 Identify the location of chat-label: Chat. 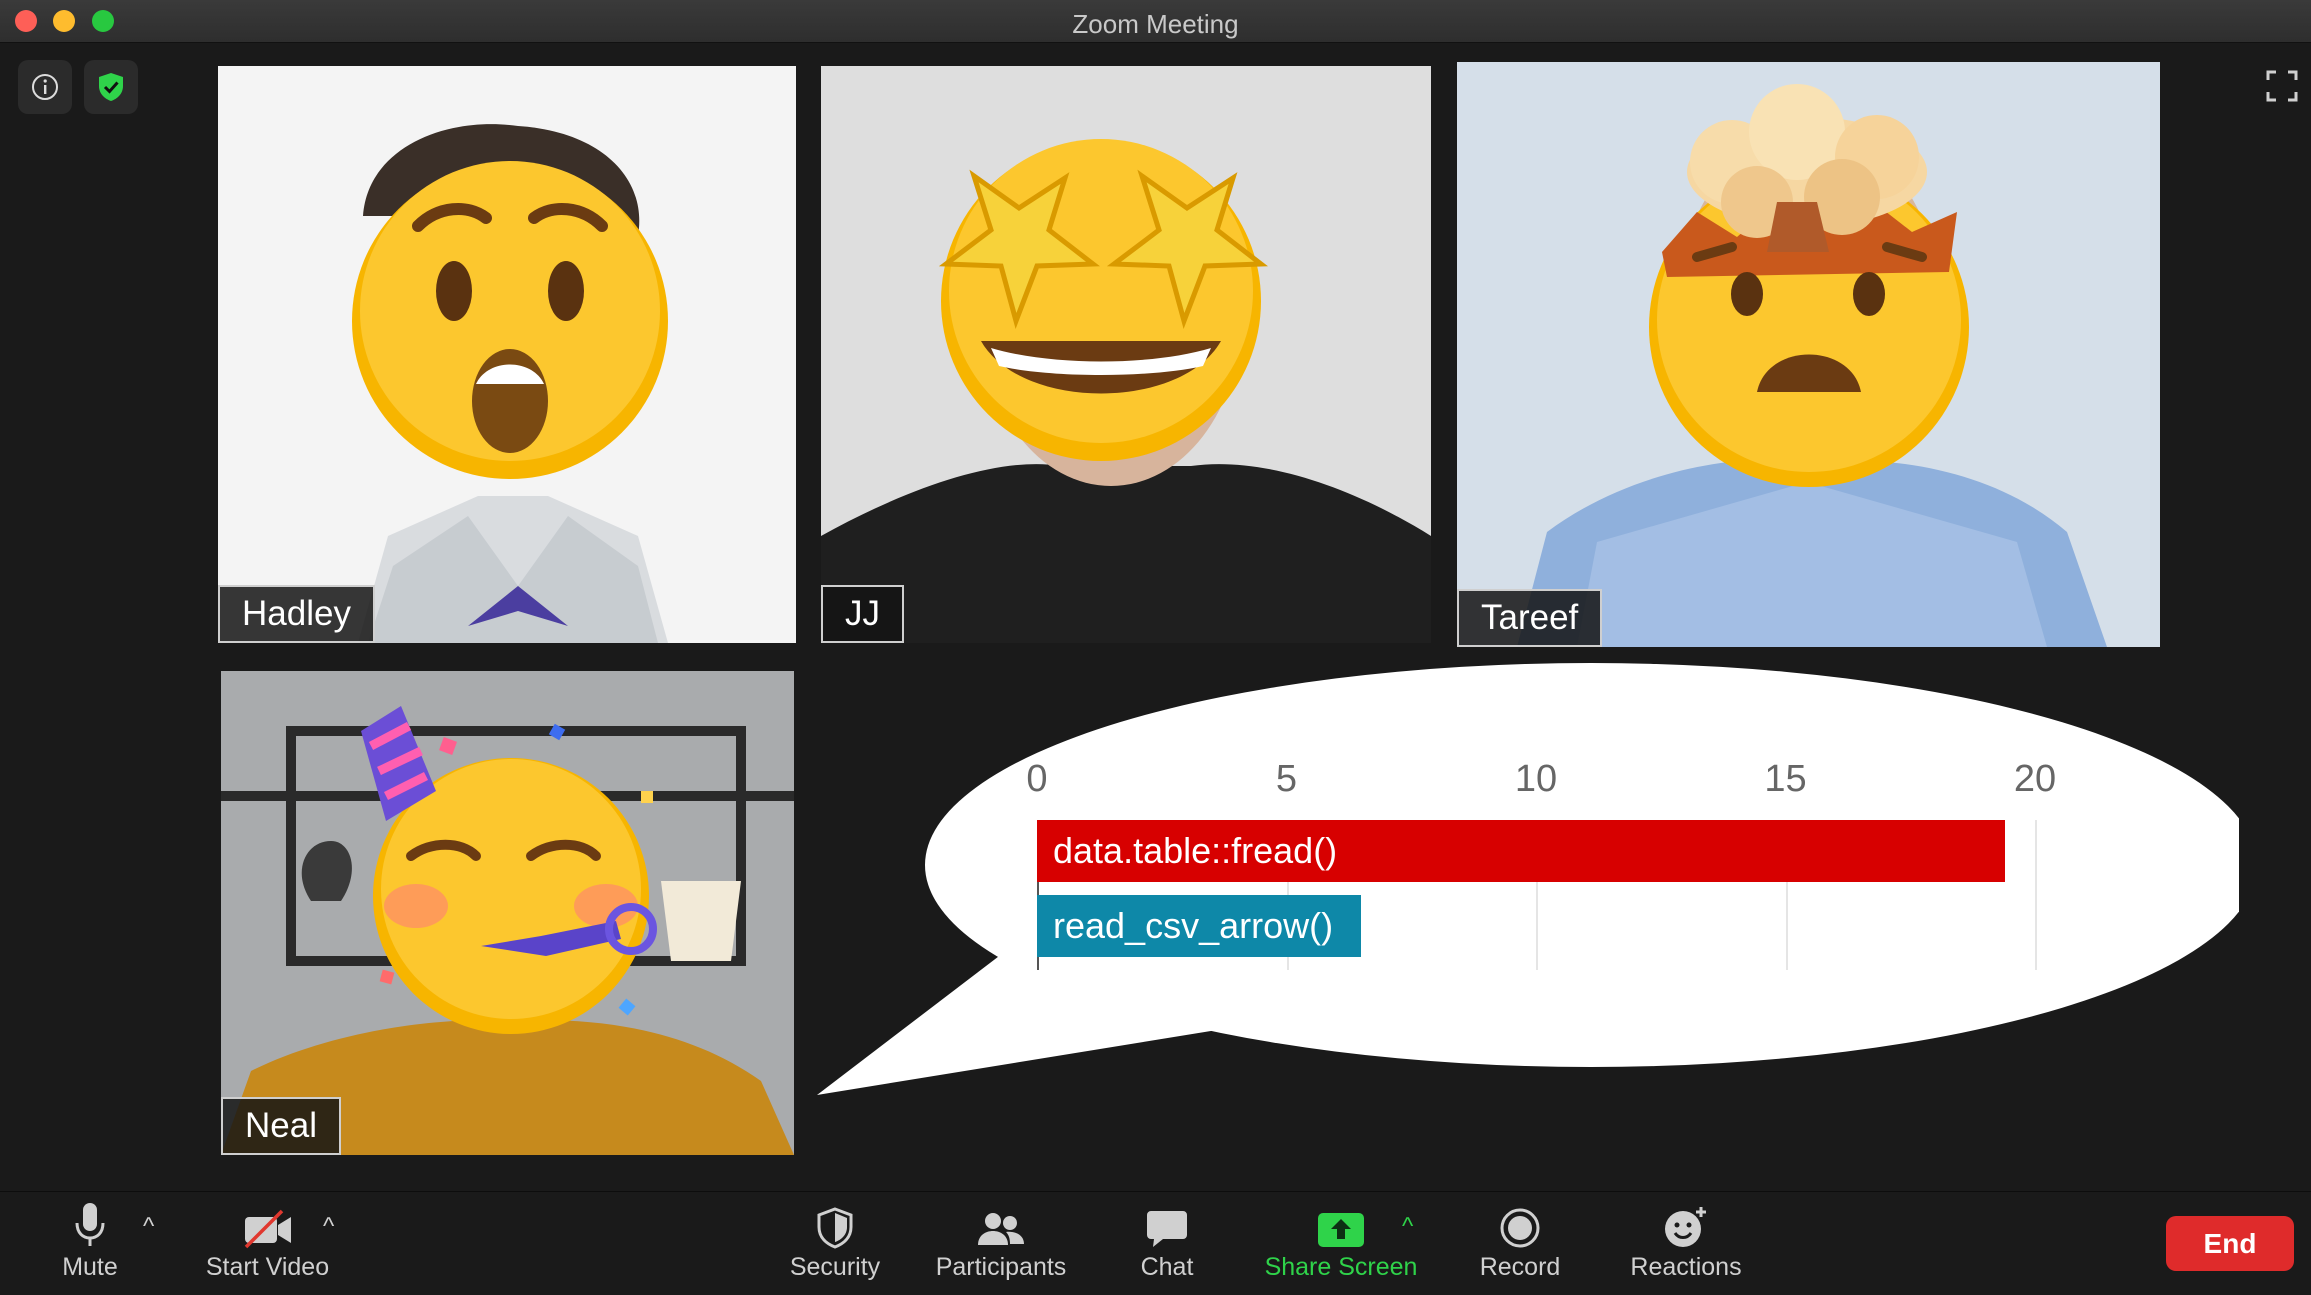
(1167, 1267).